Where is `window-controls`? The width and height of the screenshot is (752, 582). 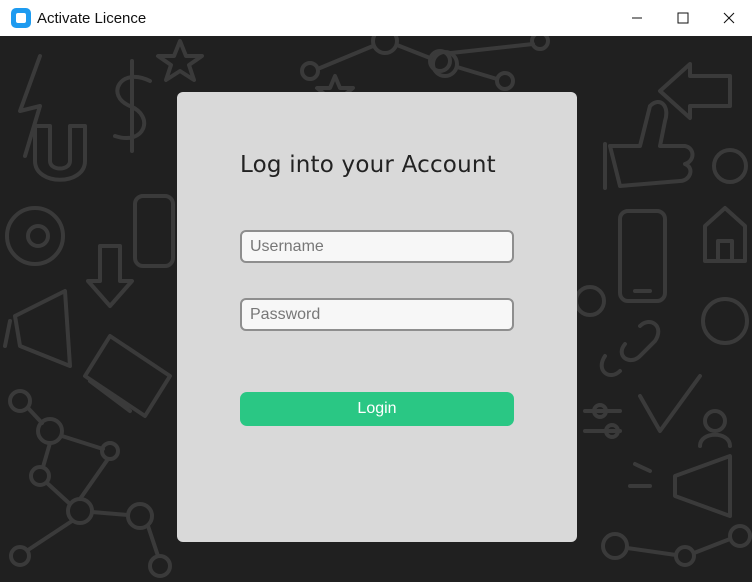 window-controls is located at coordinates (683, 18).